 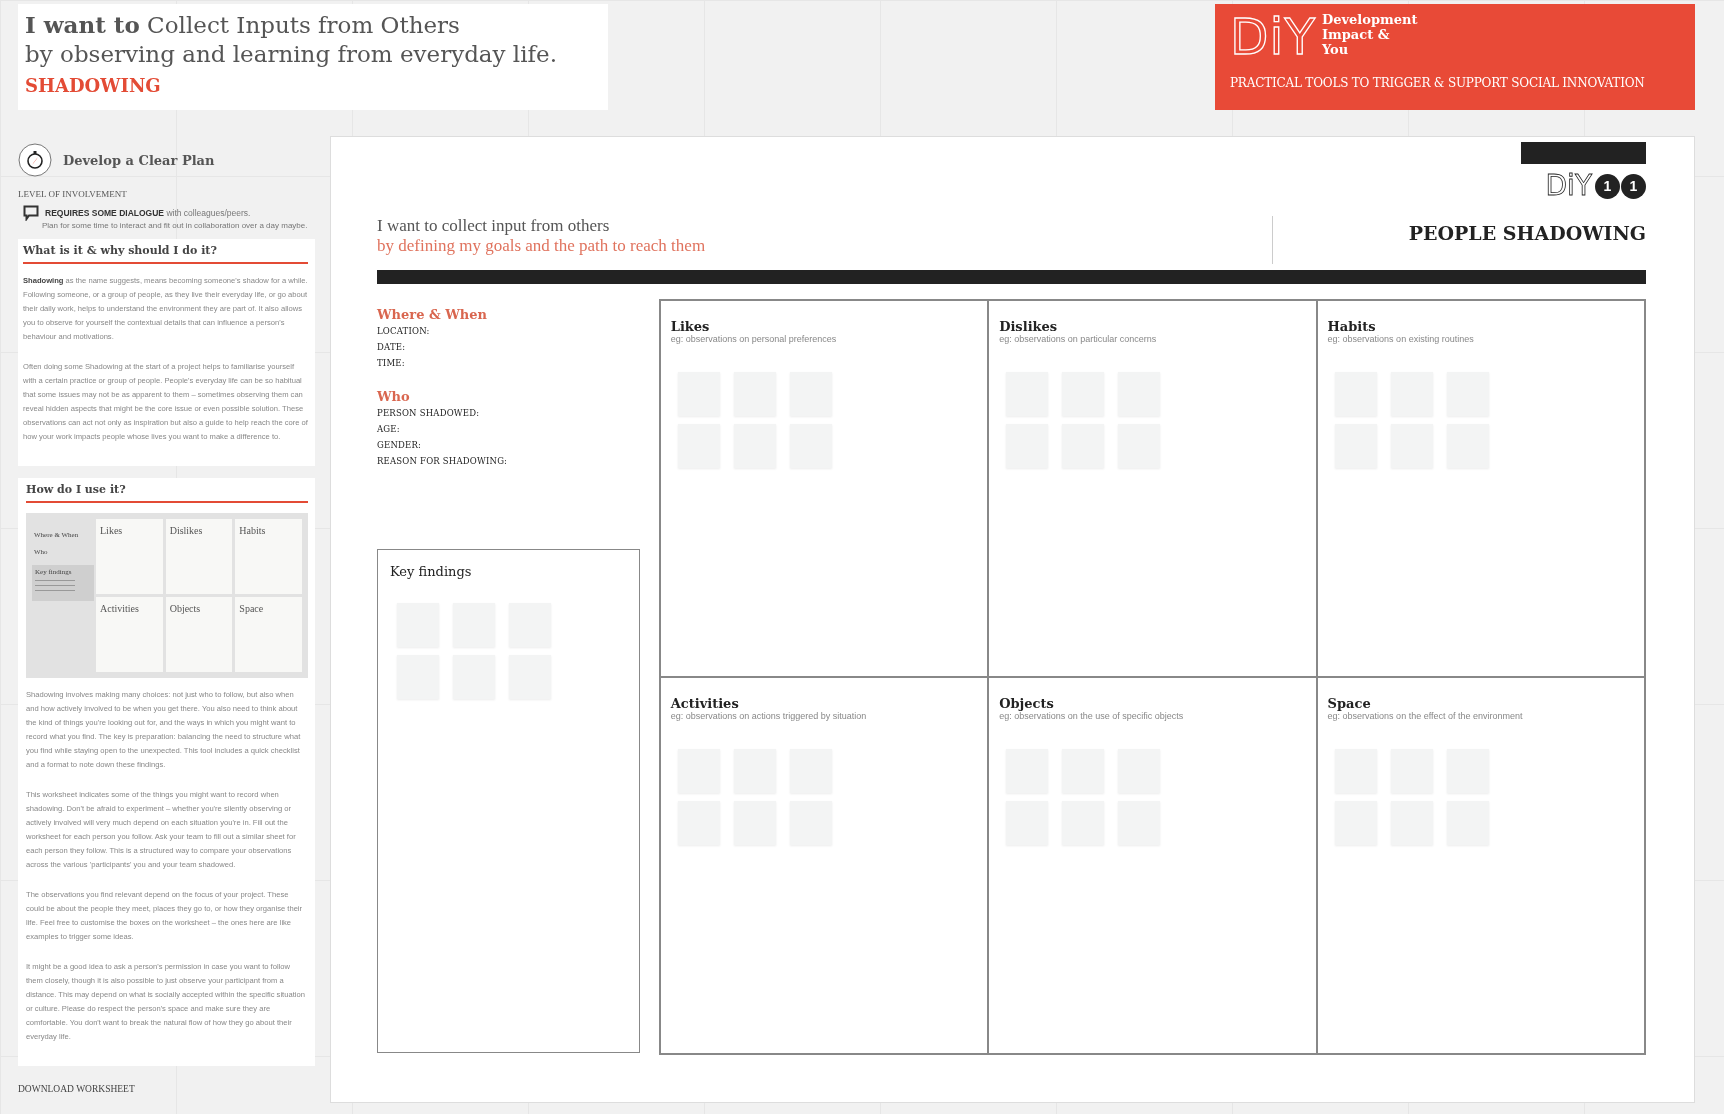 What do you see at coordinates (391, 363) in the screenshot?
I see `form-field-label: TIME:` at bounding box center [391, 363].